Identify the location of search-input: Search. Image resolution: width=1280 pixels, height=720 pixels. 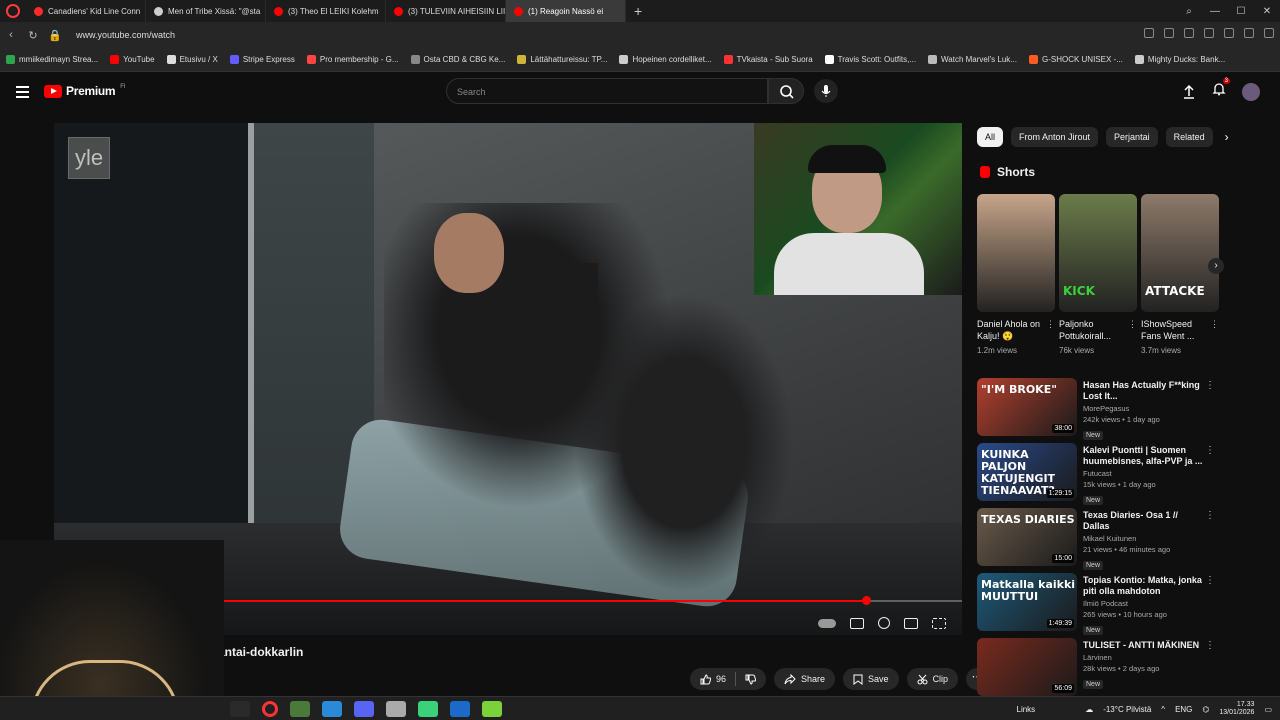
(607, 91).